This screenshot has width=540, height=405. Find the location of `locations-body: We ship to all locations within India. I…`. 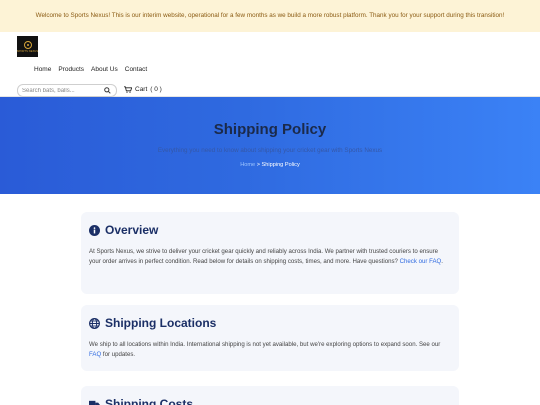

locations-body: We ship to all locations within India. I… is located at coordinates (265, 344).